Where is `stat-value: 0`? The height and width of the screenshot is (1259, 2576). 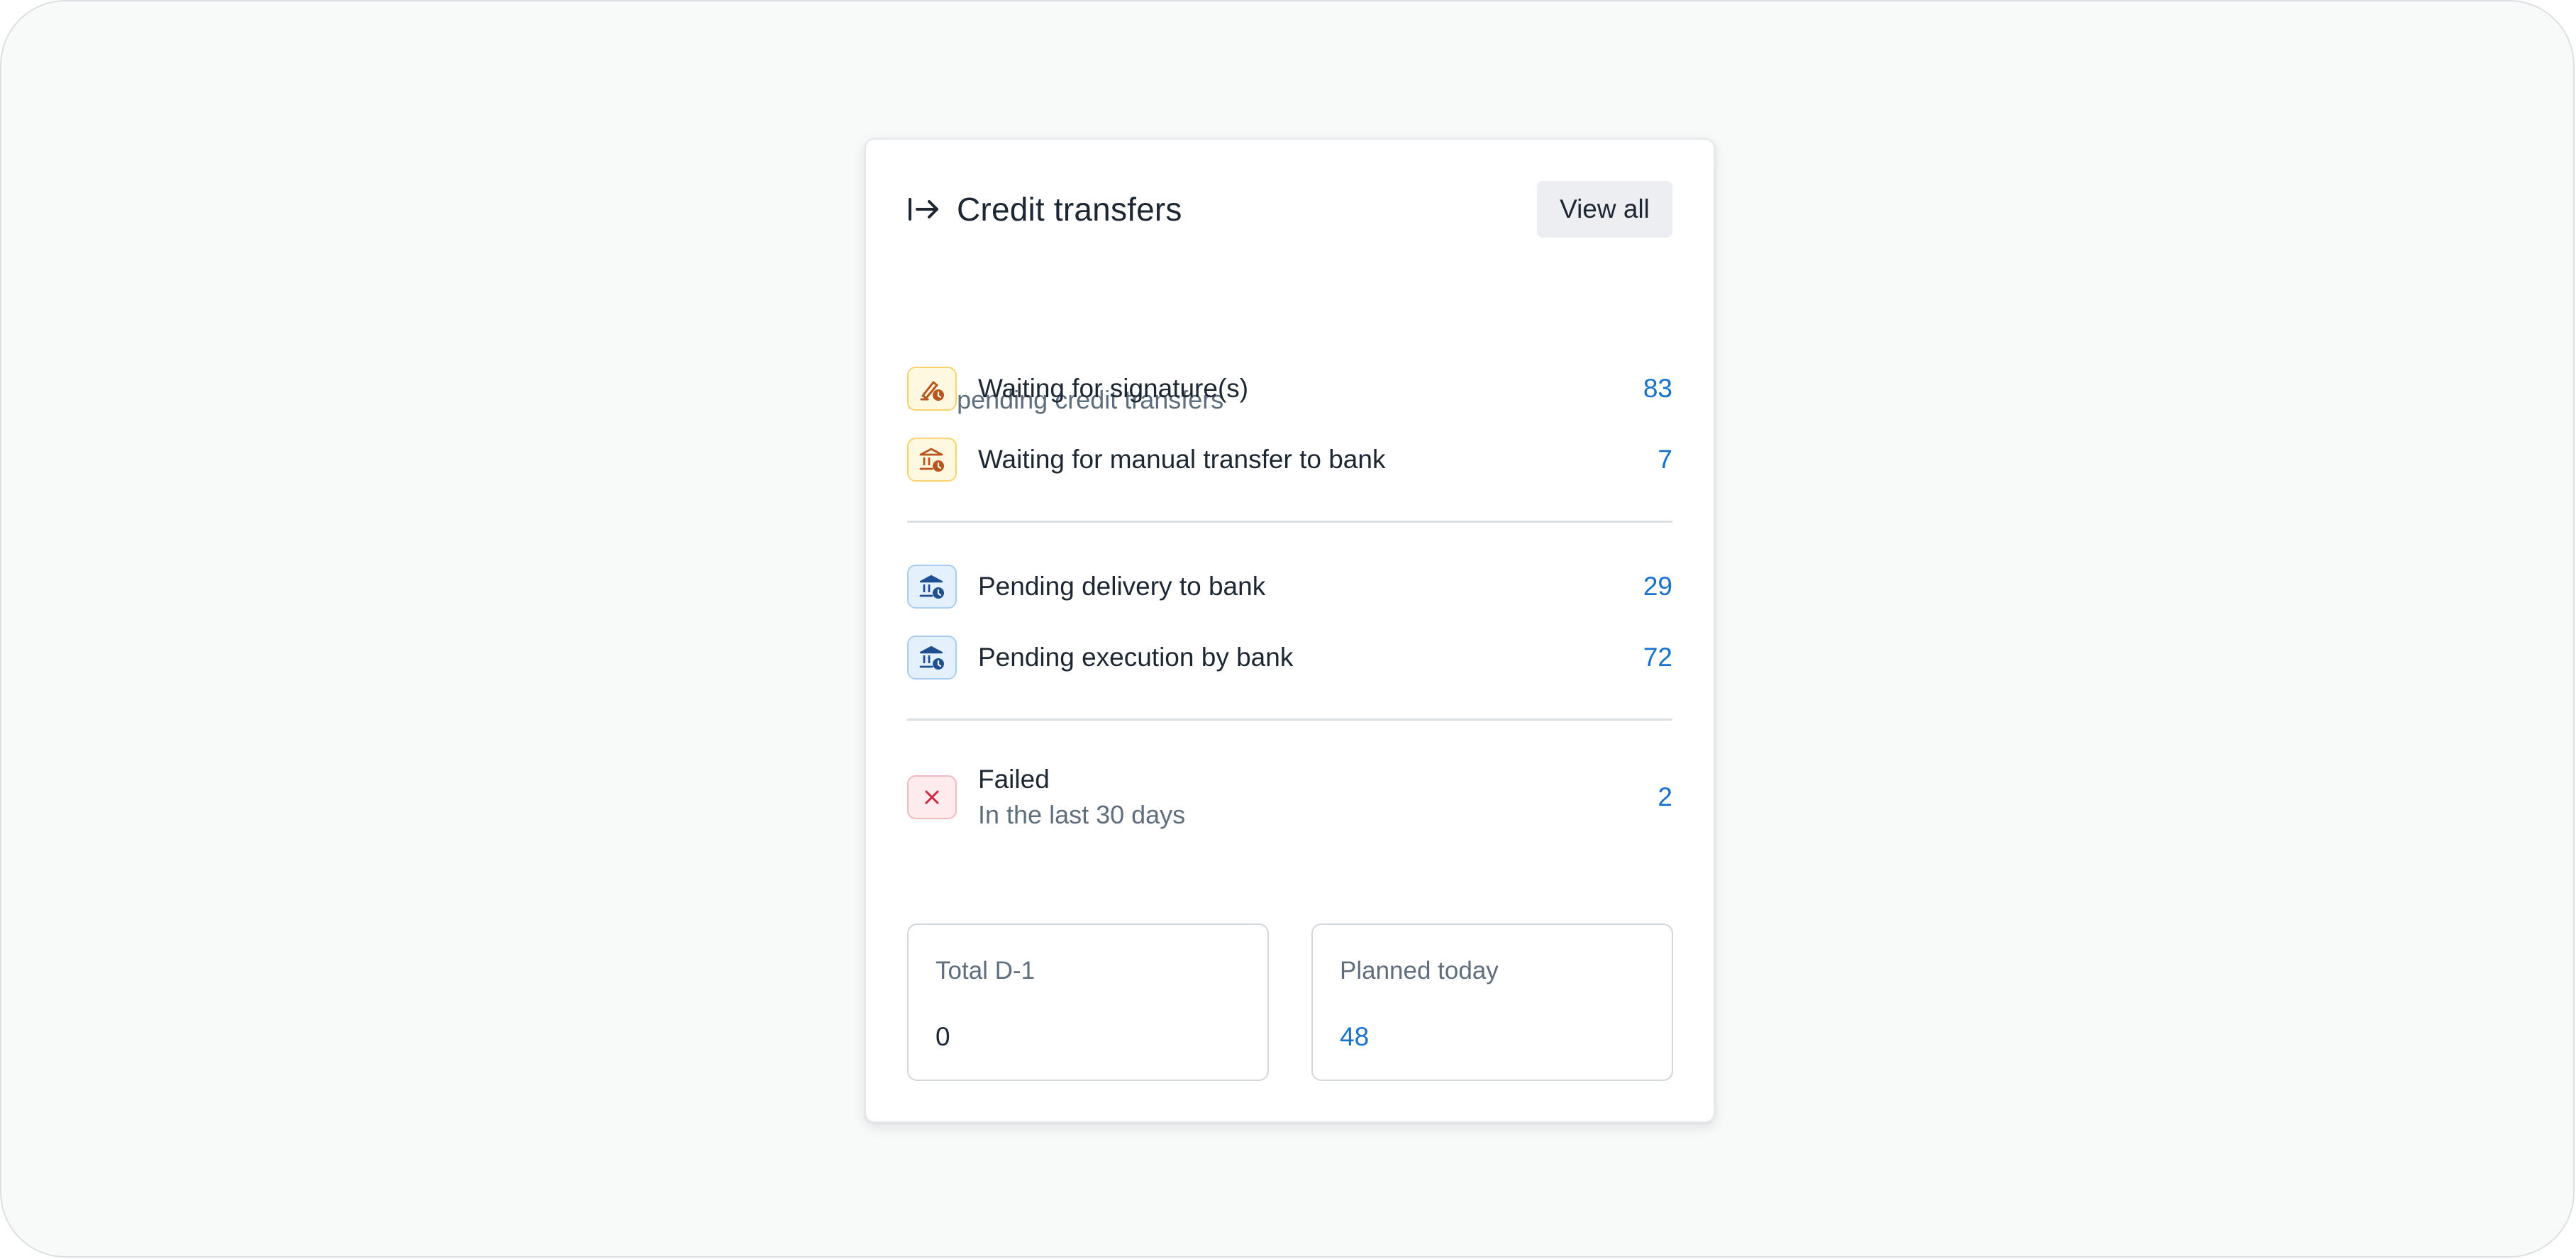 stat-value: 0 is located at coordinates (943, 1036).